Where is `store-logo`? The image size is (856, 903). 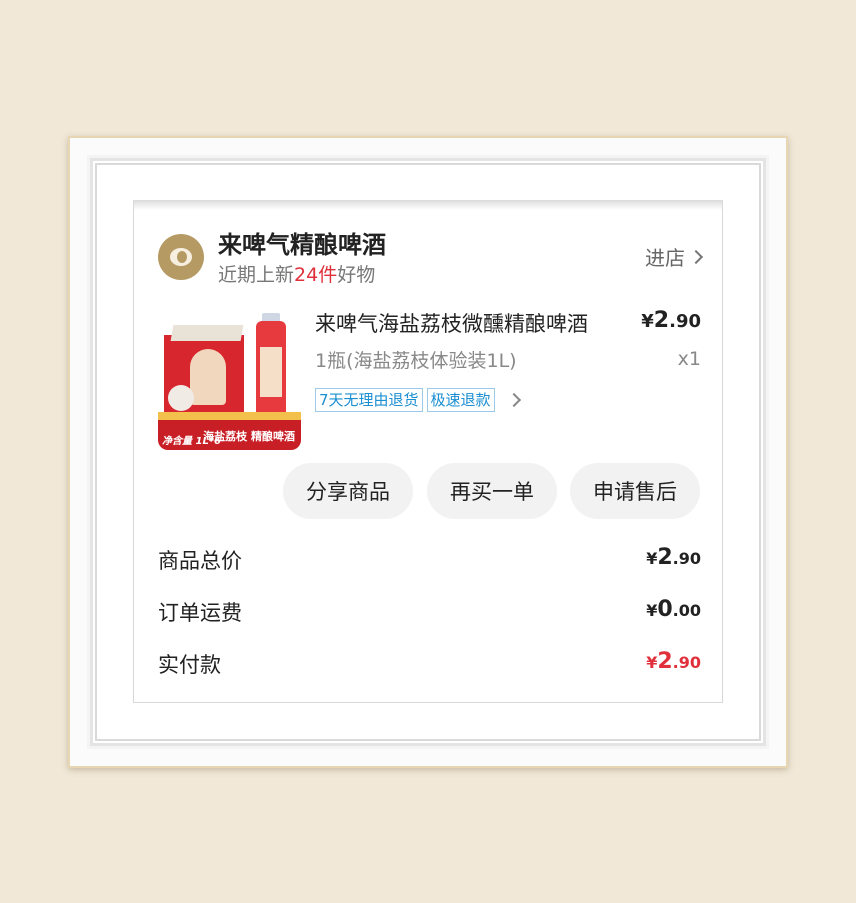
store-logo is located at coordinates (181, 257).